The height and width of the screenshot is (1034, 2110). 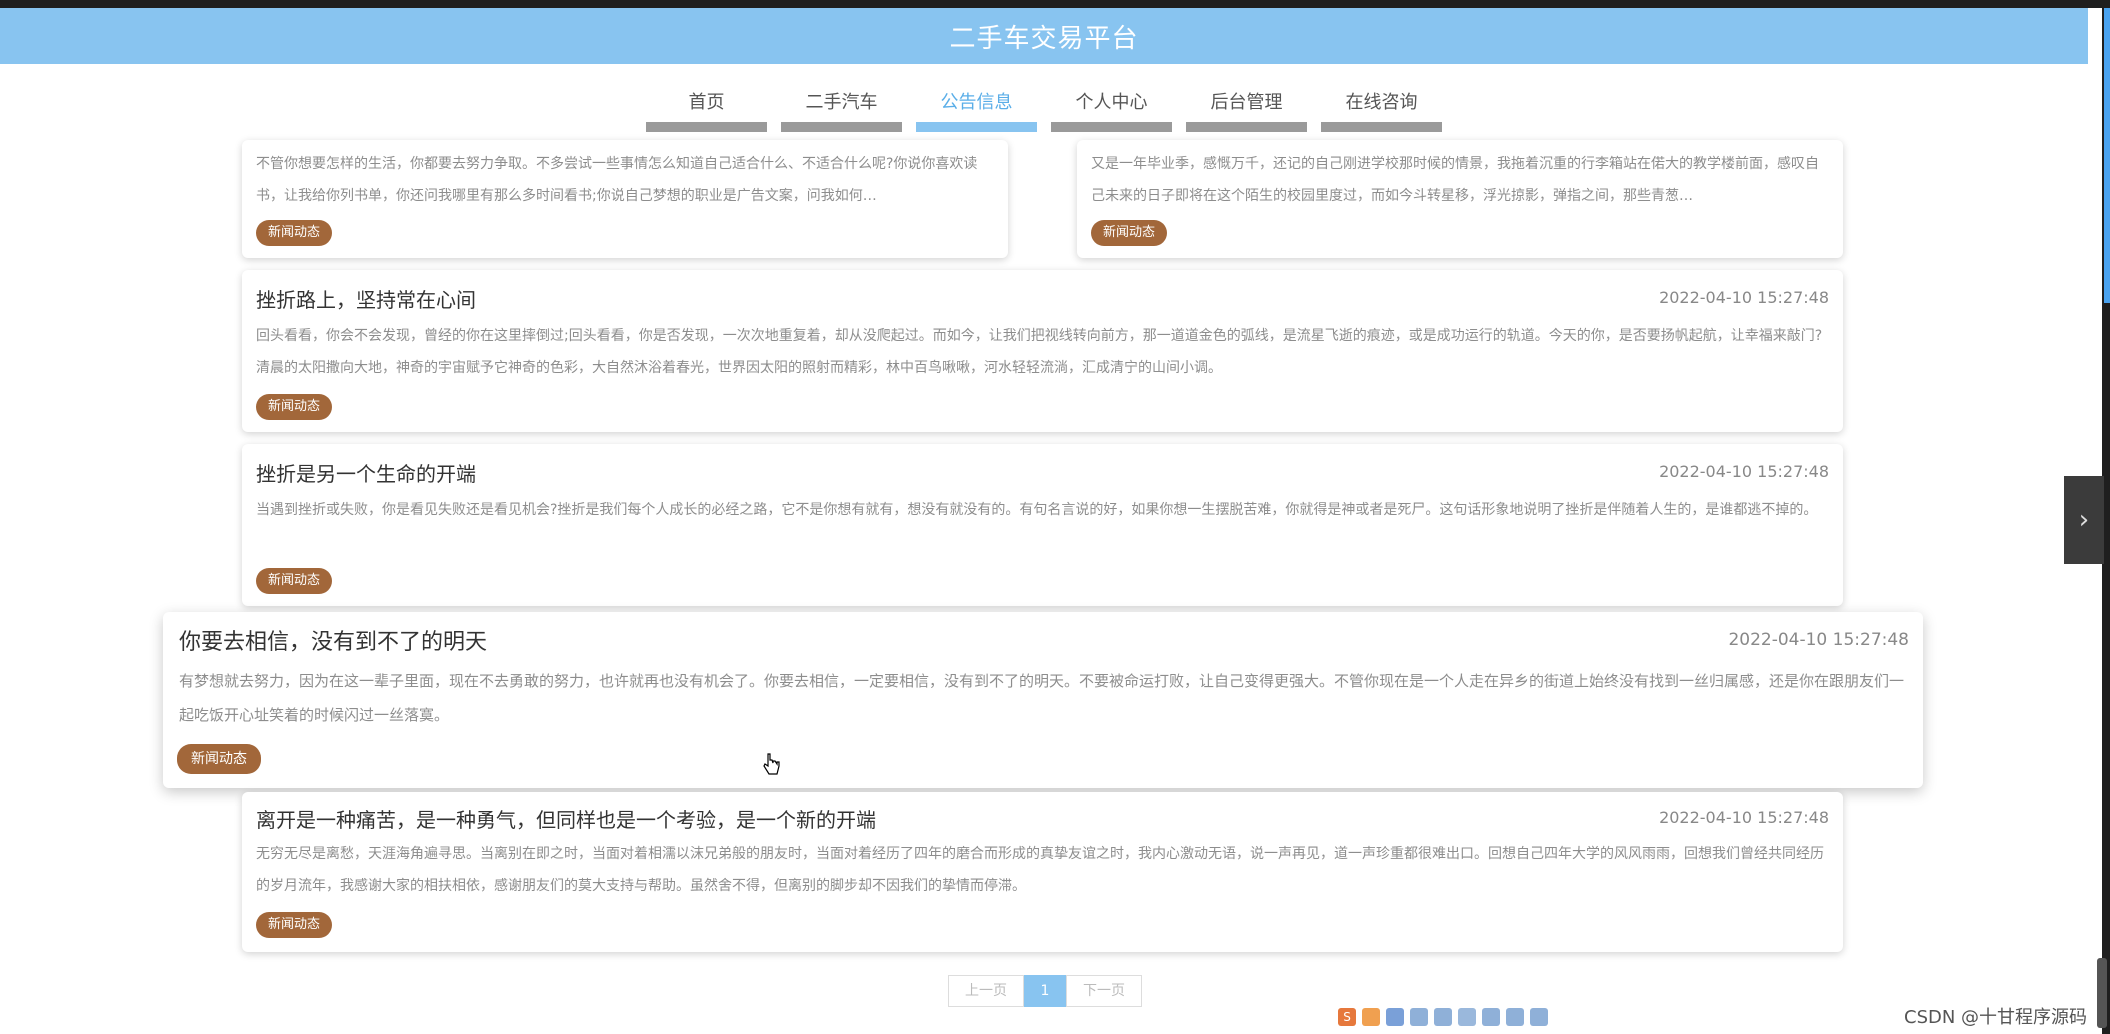 I want to click on pagination: 上一页 1 下一页, so click(x=1045, y=991).